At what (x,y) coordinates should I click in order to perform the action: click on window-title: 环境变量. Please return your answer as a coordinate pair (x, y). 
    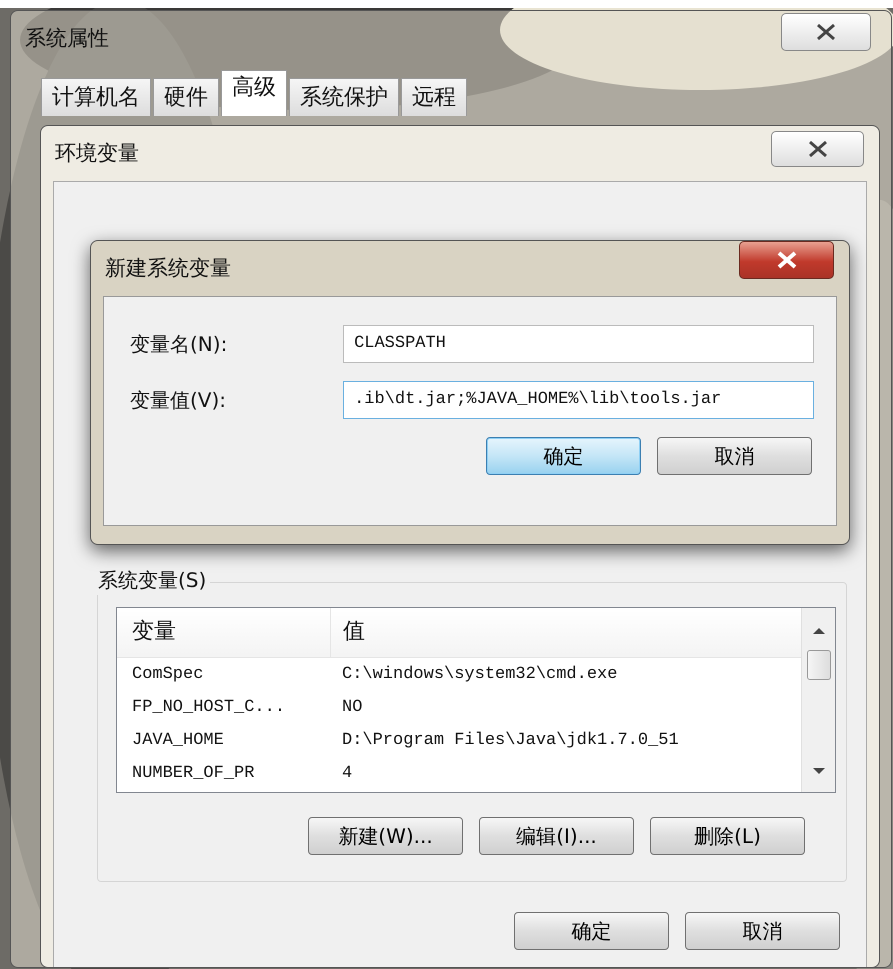
    Looking at the image, I should click on (97, 153).